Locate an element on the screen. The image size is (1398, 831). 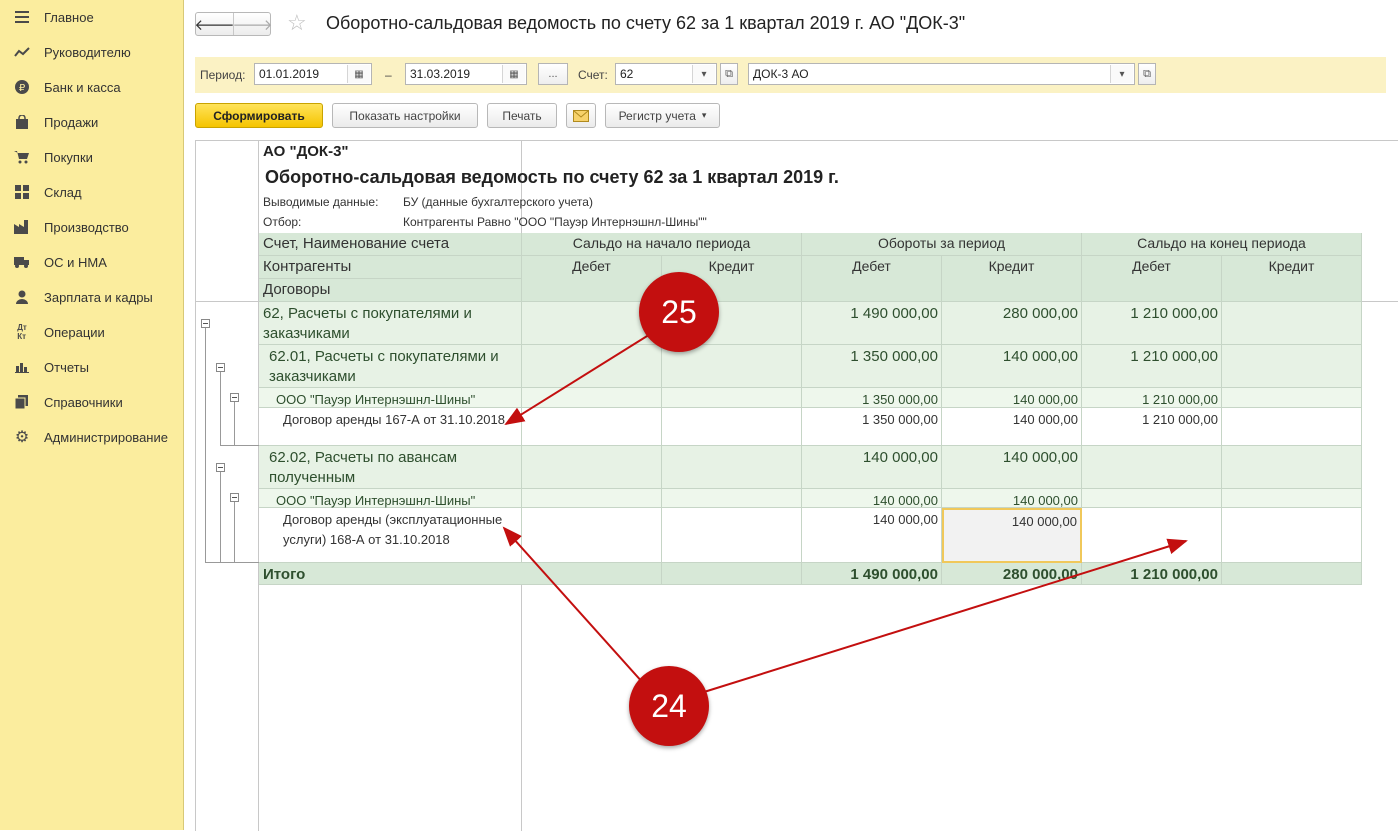
factory-icon is located at coordinates (22, 227).